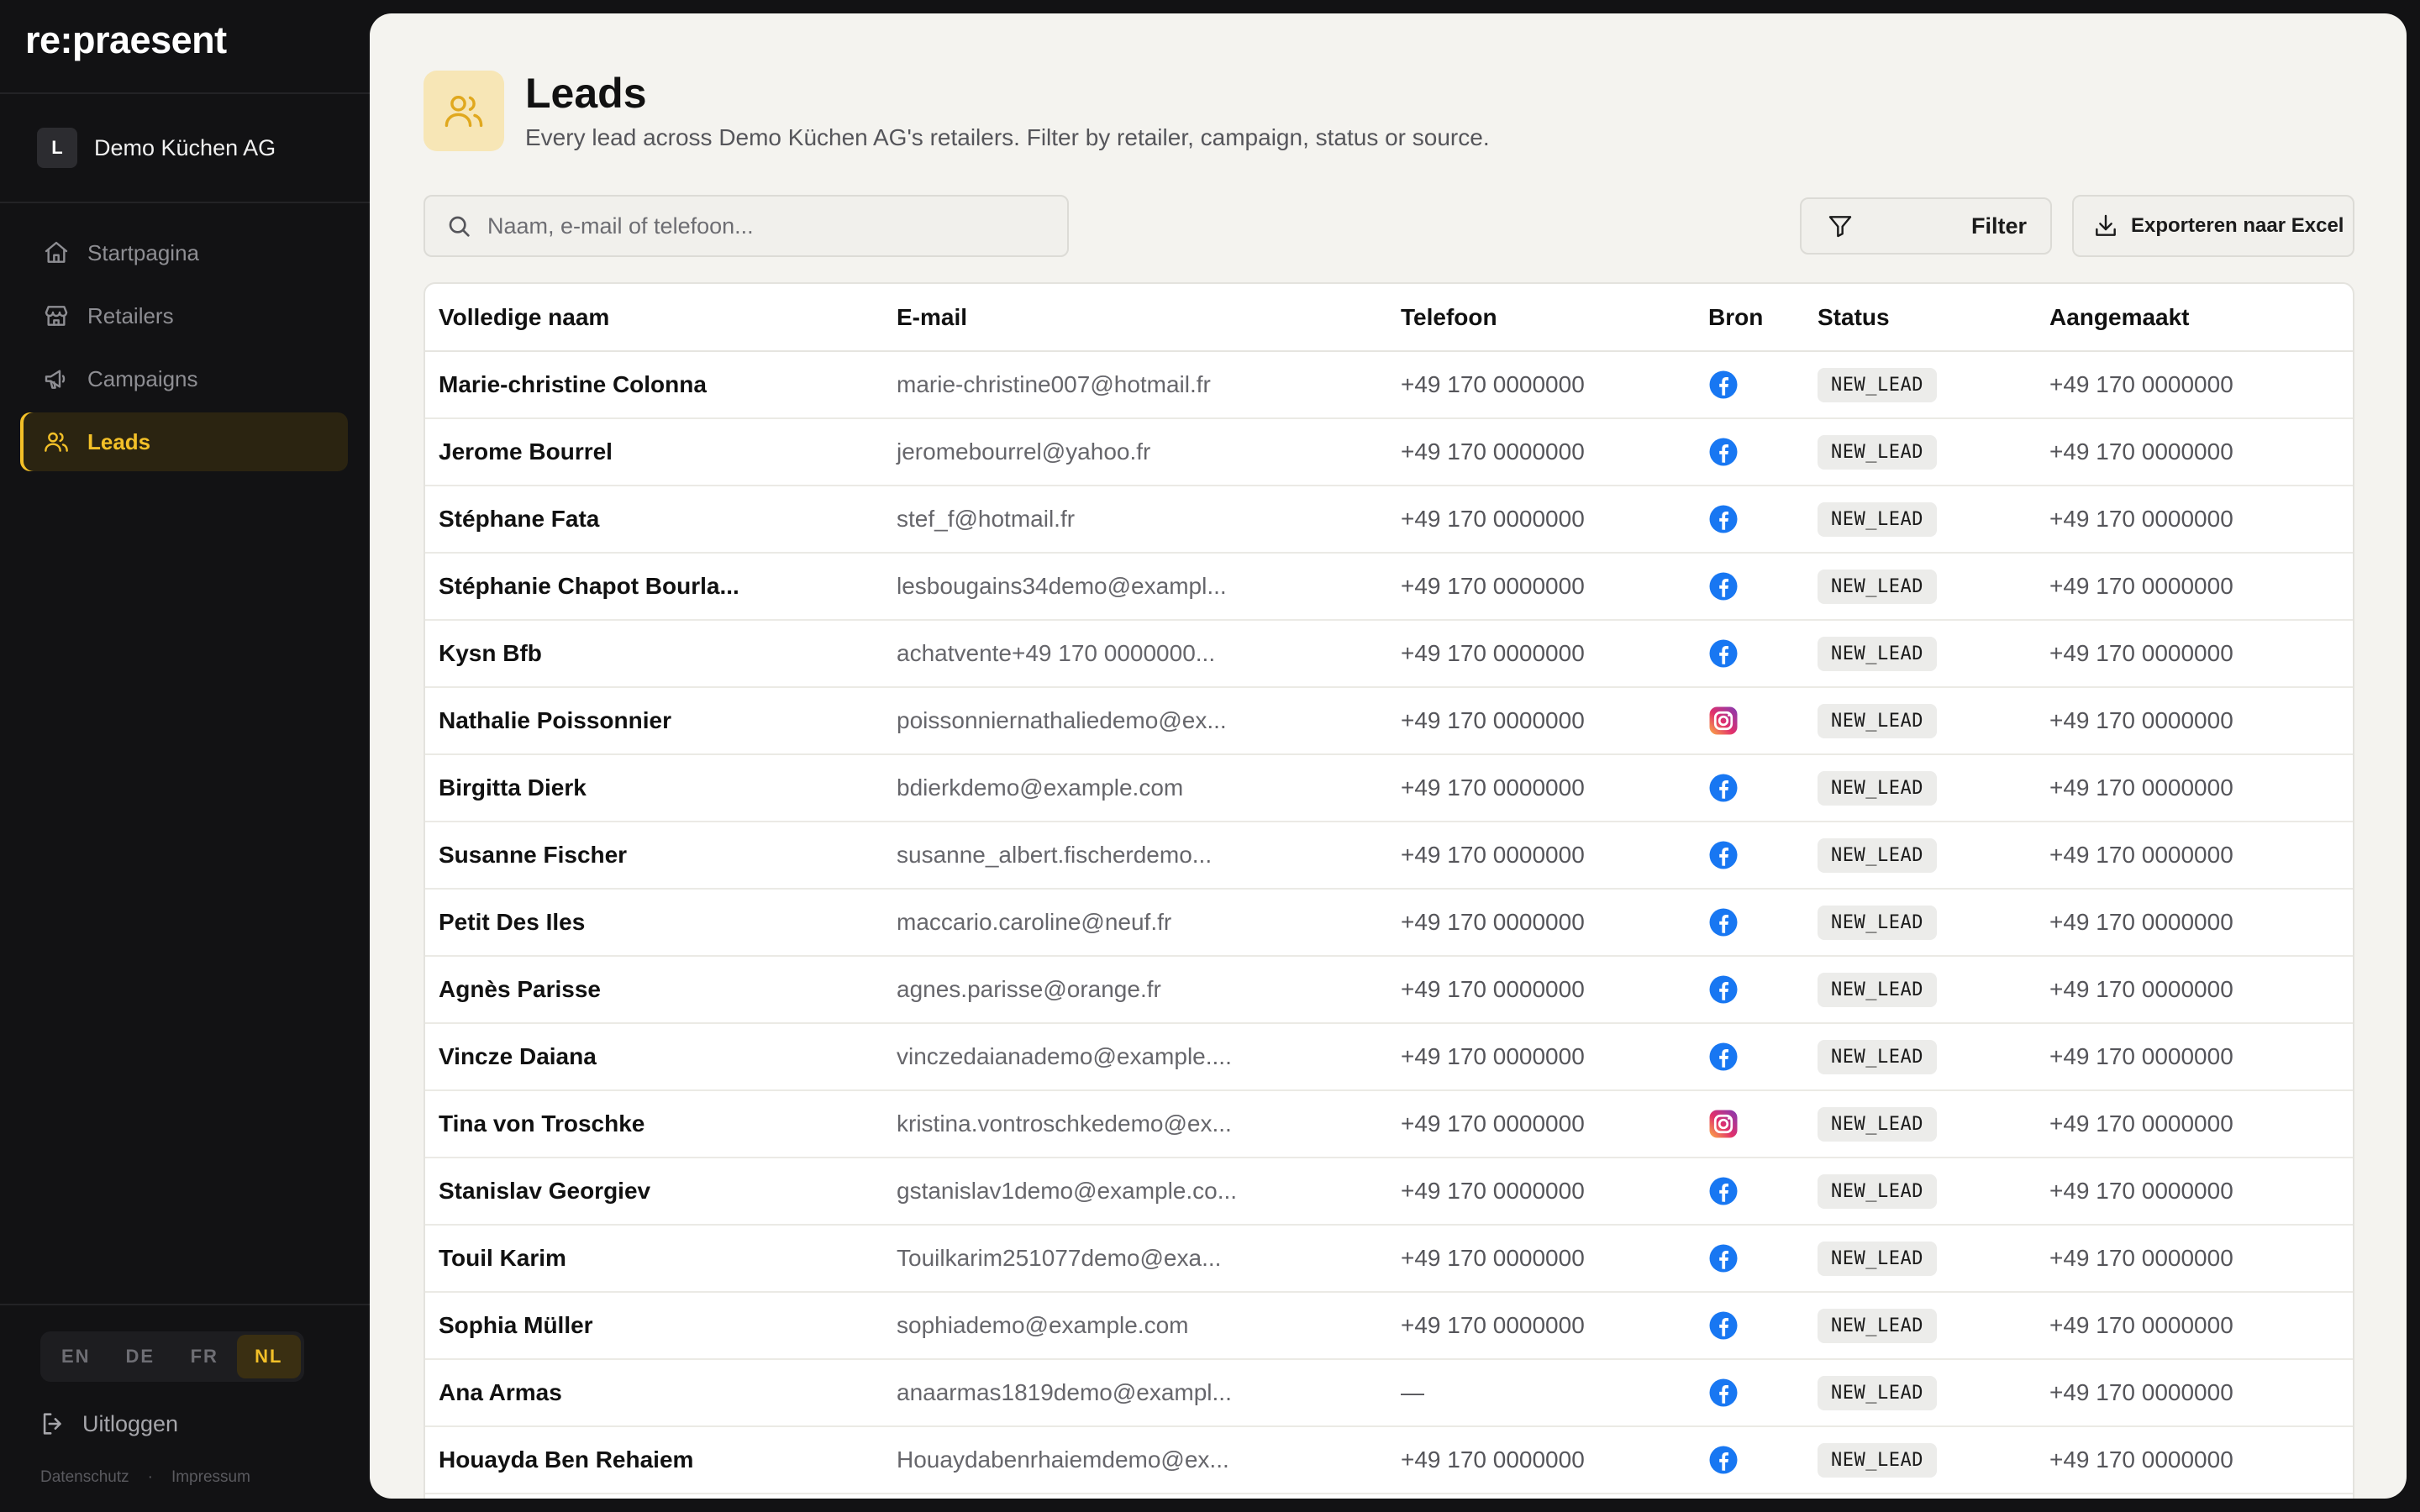 This screenshot has width=2420, height=1512. Describe the element at coordinates (210, 1477) in the screenshot. I see `imprint-link: Impressum` at that location.